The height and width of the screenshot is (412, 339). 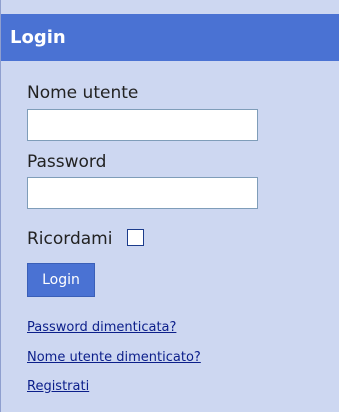 I want to click on login-button: Login, so click(x=61, y=280).